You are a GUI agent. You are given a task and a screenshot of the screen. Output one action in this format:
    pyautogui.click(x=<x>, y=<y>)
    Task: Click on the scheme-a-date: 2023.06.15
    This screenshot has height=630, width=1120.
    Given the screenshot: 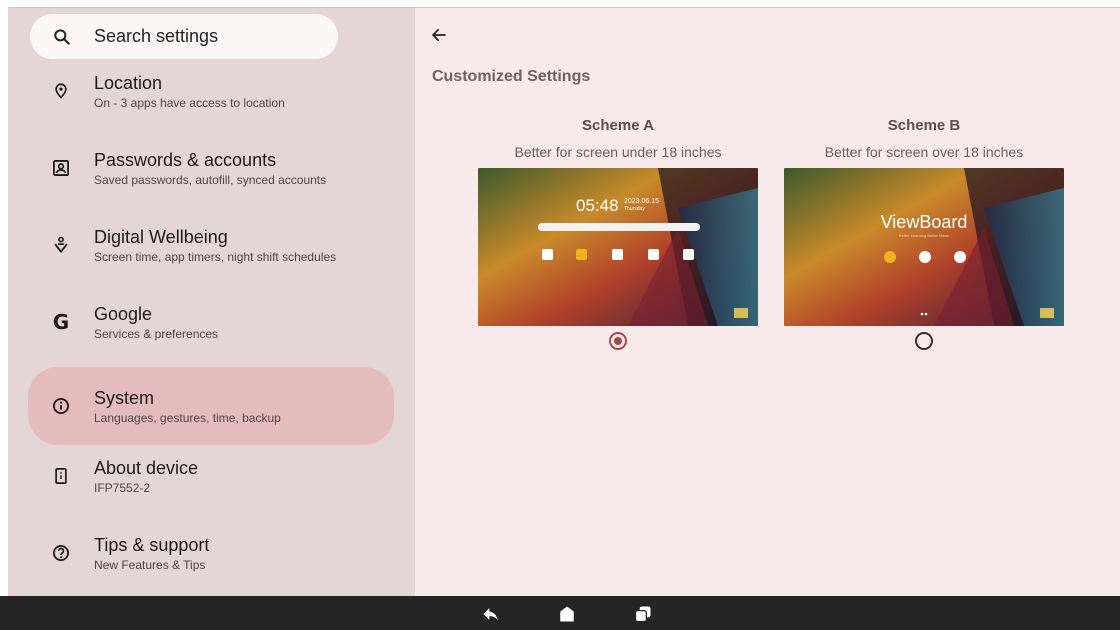 What is the action you would take?
    pyautogui.click(x=642, y=201)
    